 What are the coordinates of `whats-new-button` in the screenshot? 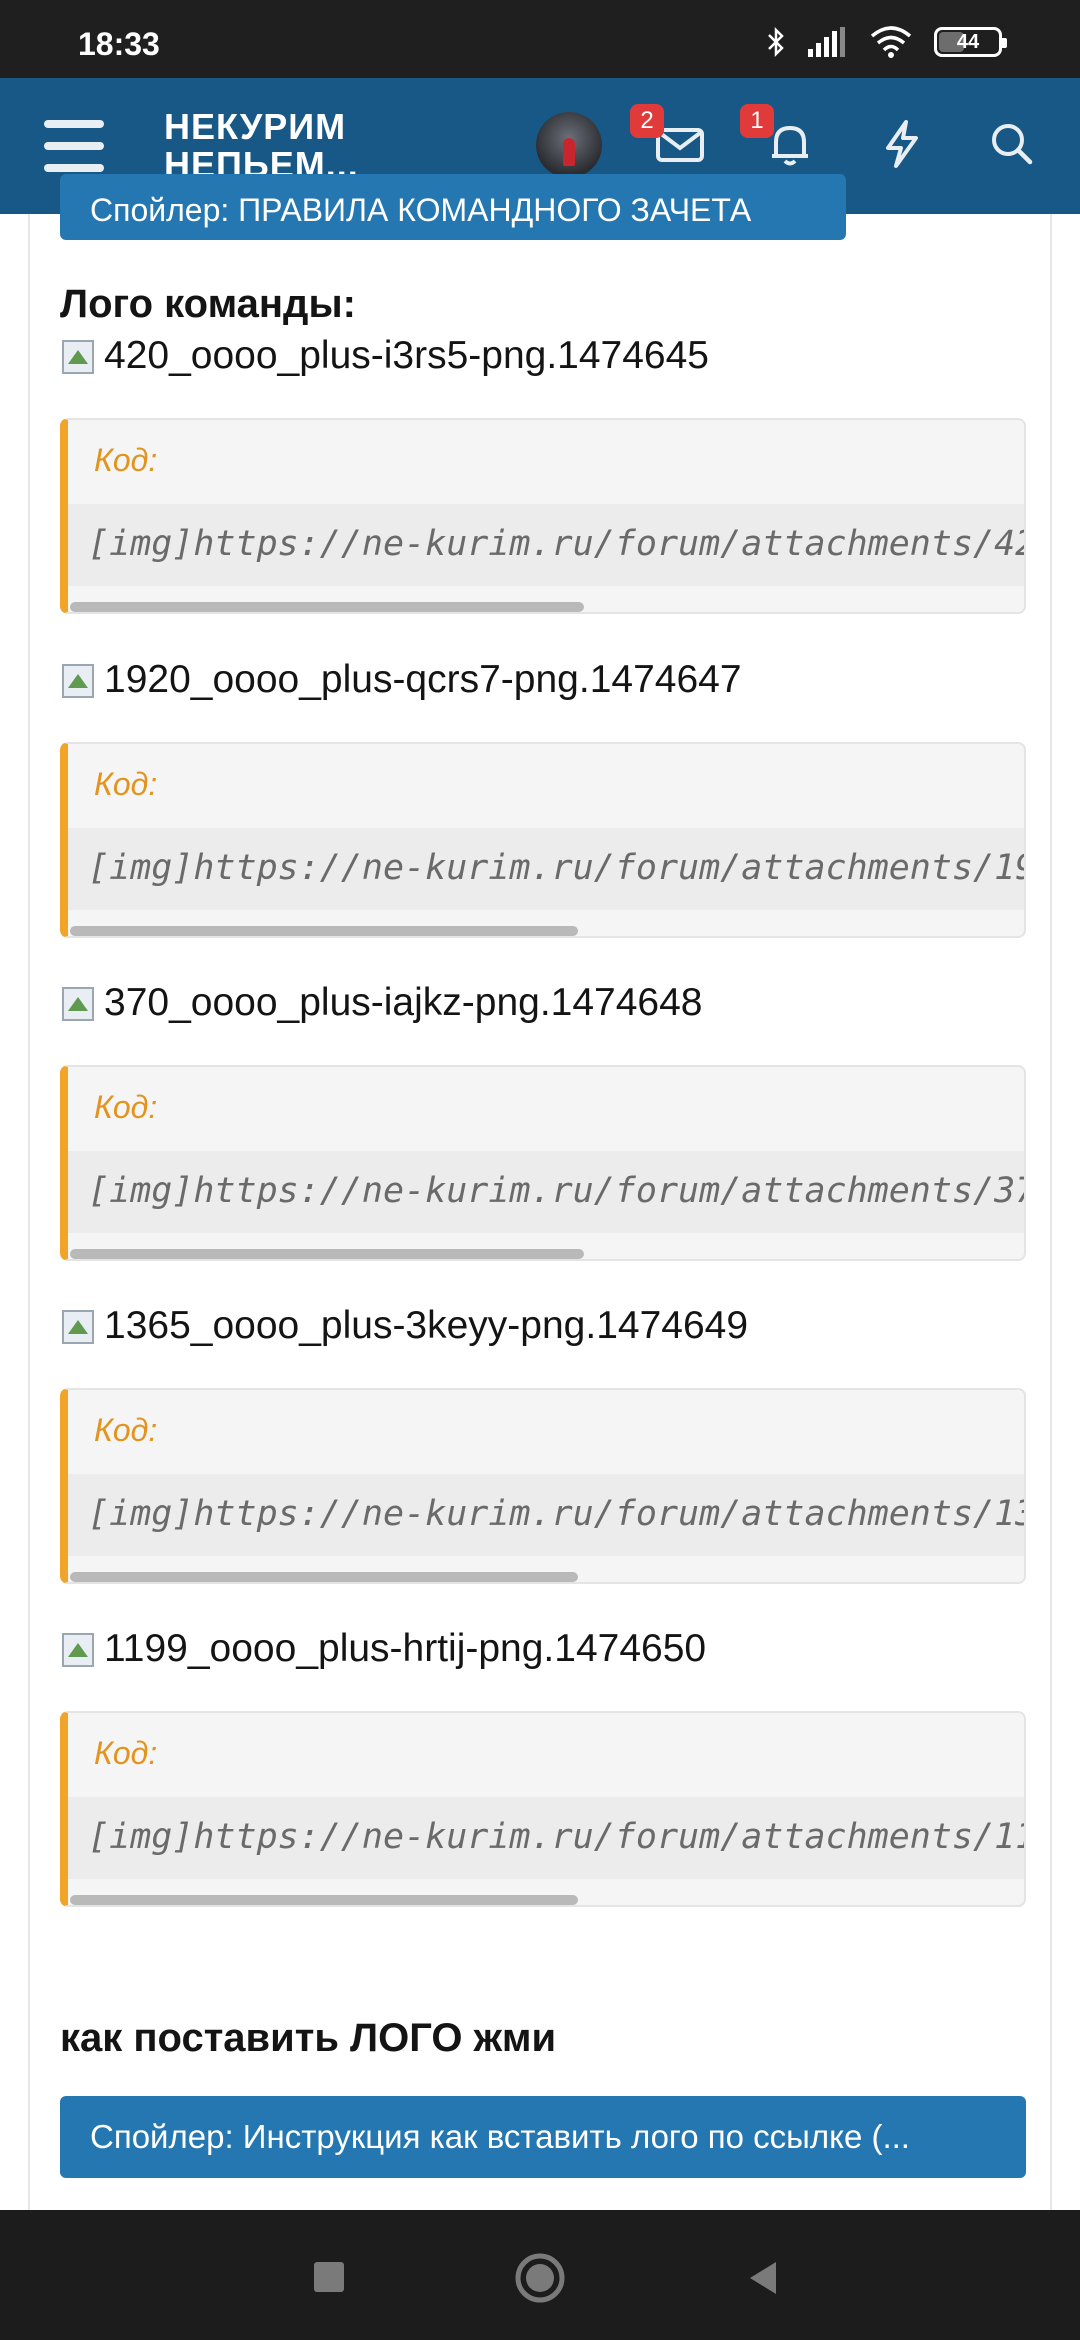 It's located at (904, 146).